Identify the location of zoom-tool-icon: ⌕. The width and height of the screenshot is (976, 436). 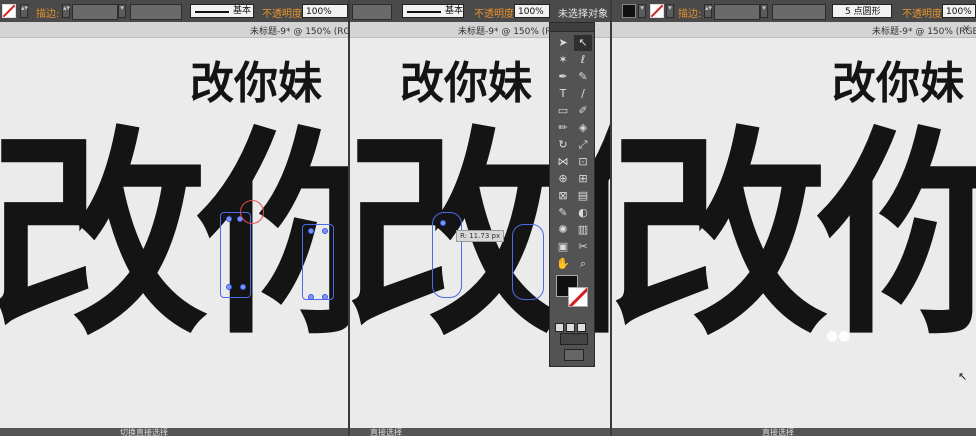
(583, 264).